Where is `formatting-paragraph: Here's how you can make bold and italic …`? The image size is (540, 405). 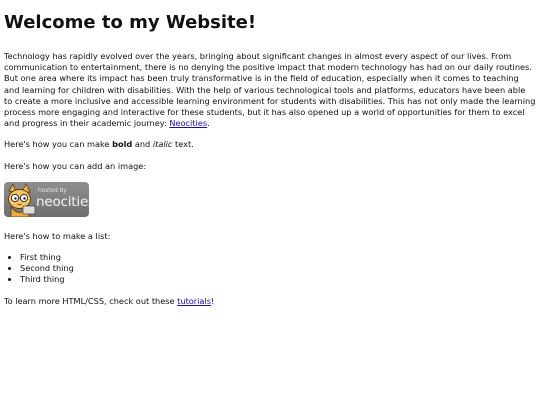
formatting-paragraph: Here's how you can make bold and italic … is located at coordinates (270, 144).